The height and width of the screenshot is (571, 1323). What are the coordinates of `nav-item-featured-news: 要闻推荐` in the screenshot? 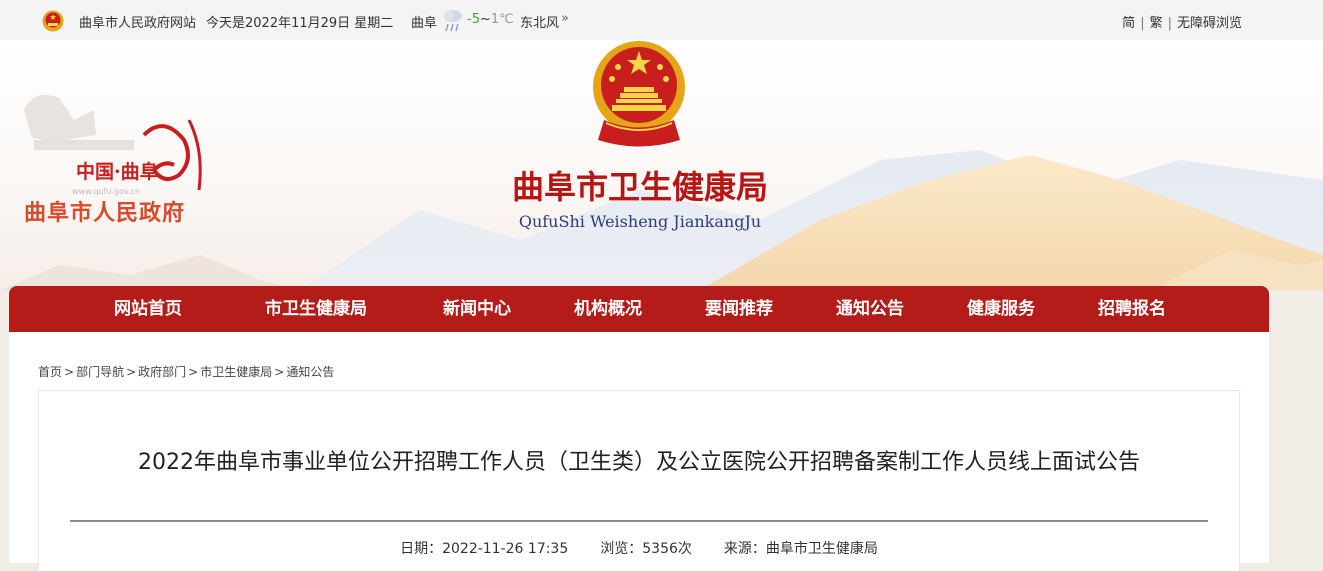 It's located at (739, 309).